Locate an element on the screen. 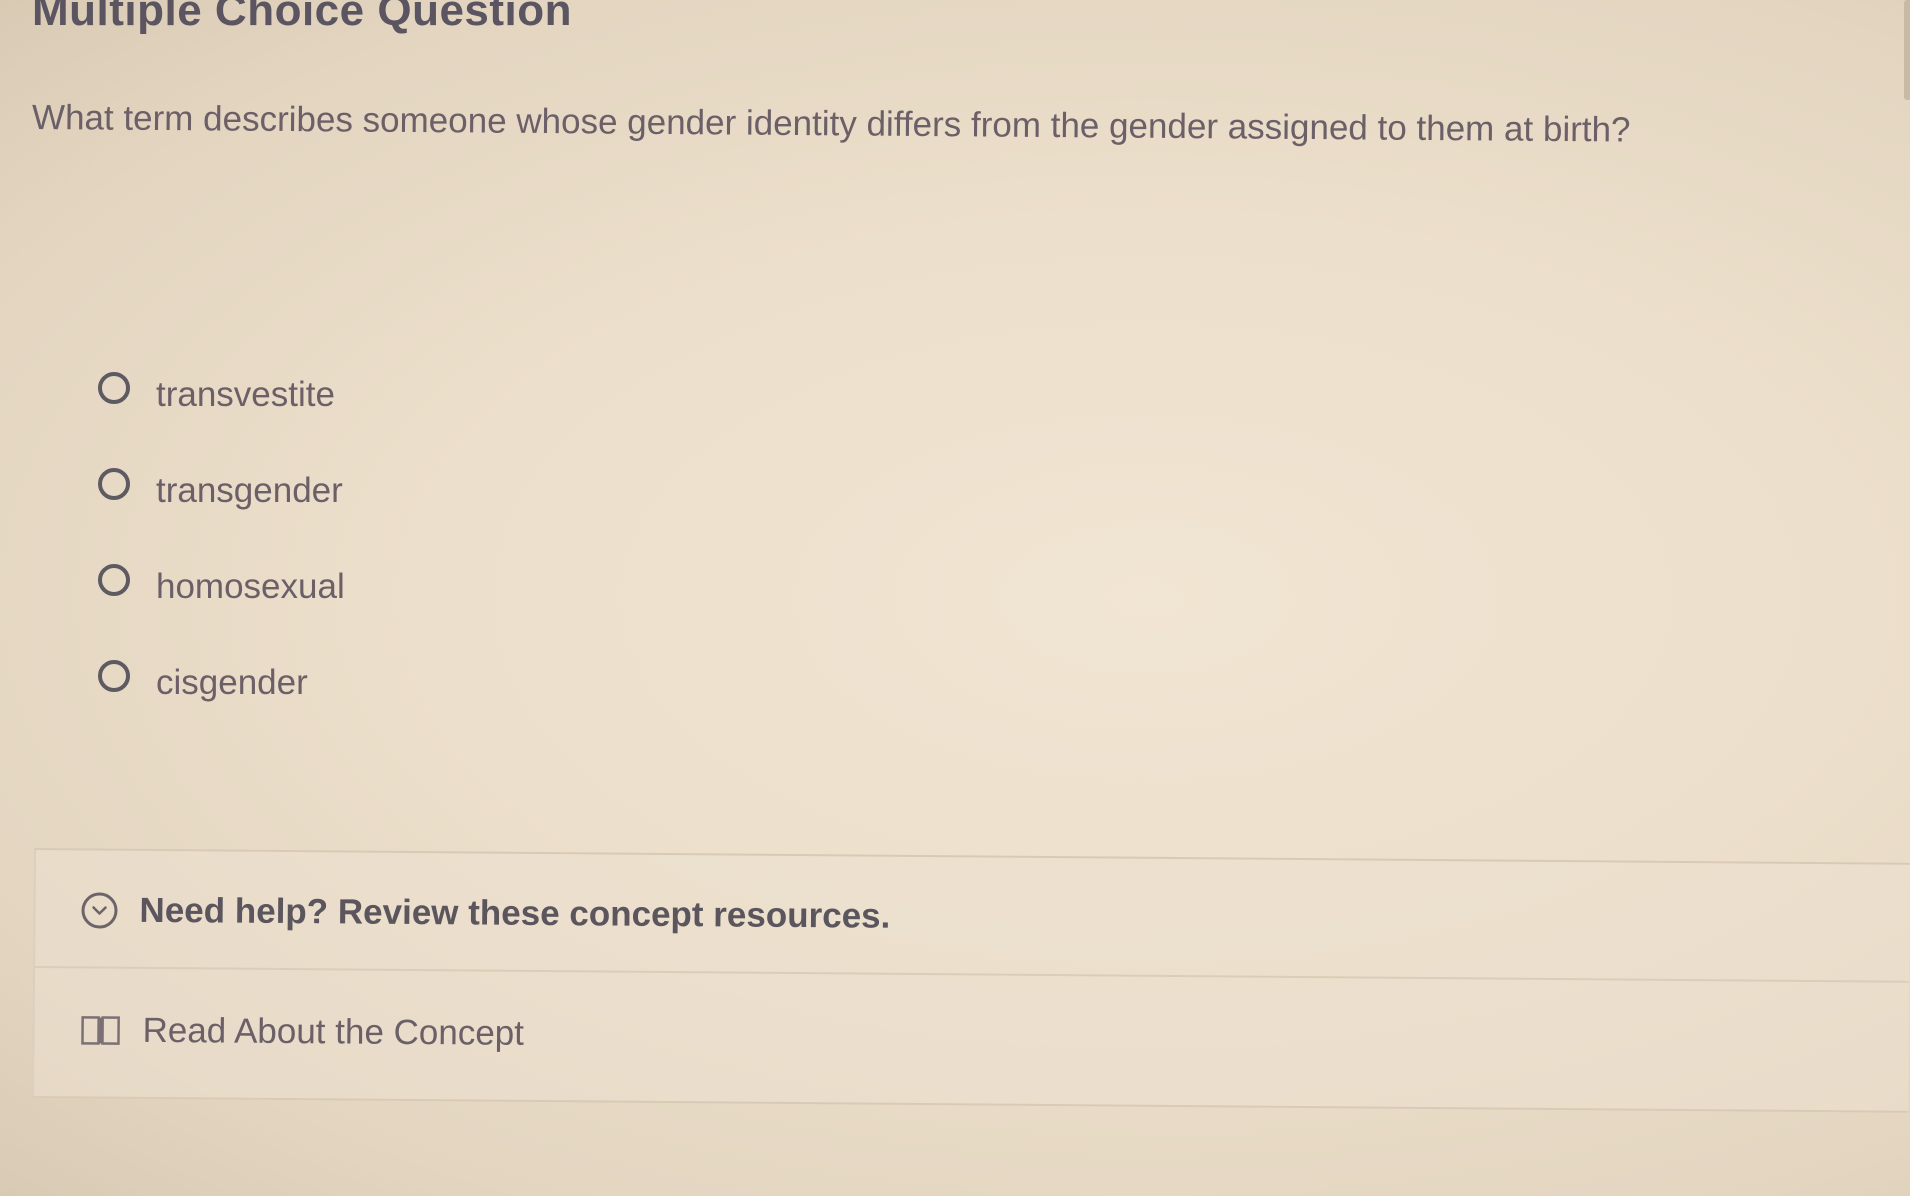  option-transgender: transgender is located at coordinates (221, 484).